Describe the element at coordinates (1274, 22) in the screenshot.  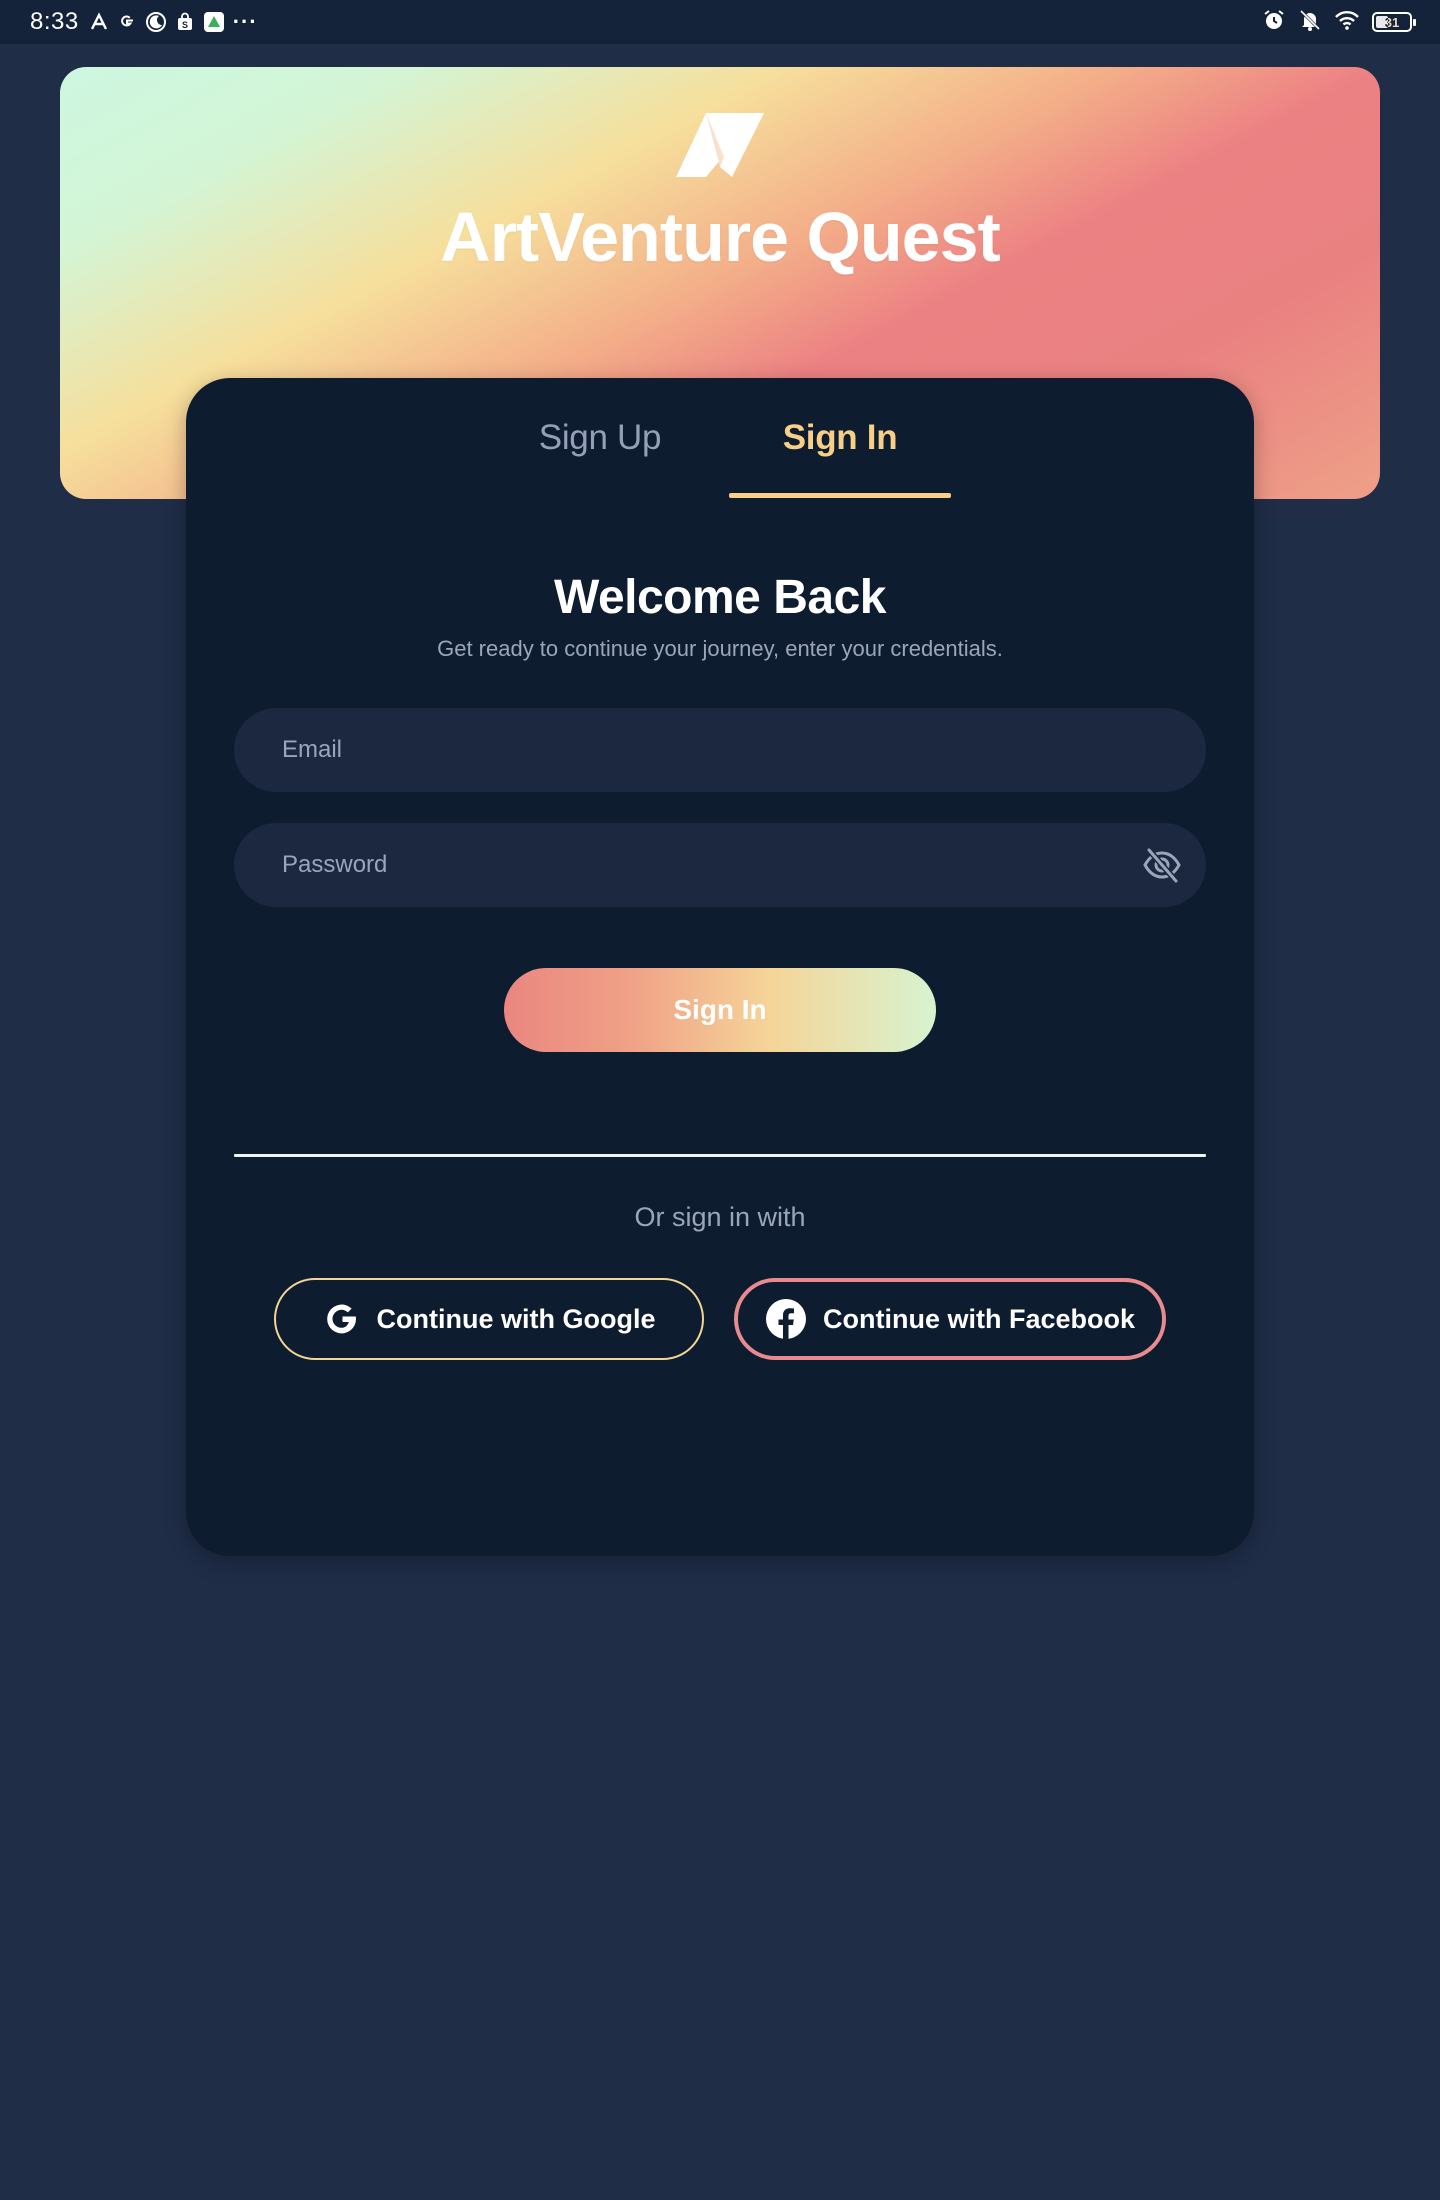
I see `alarm-icon` at that location.